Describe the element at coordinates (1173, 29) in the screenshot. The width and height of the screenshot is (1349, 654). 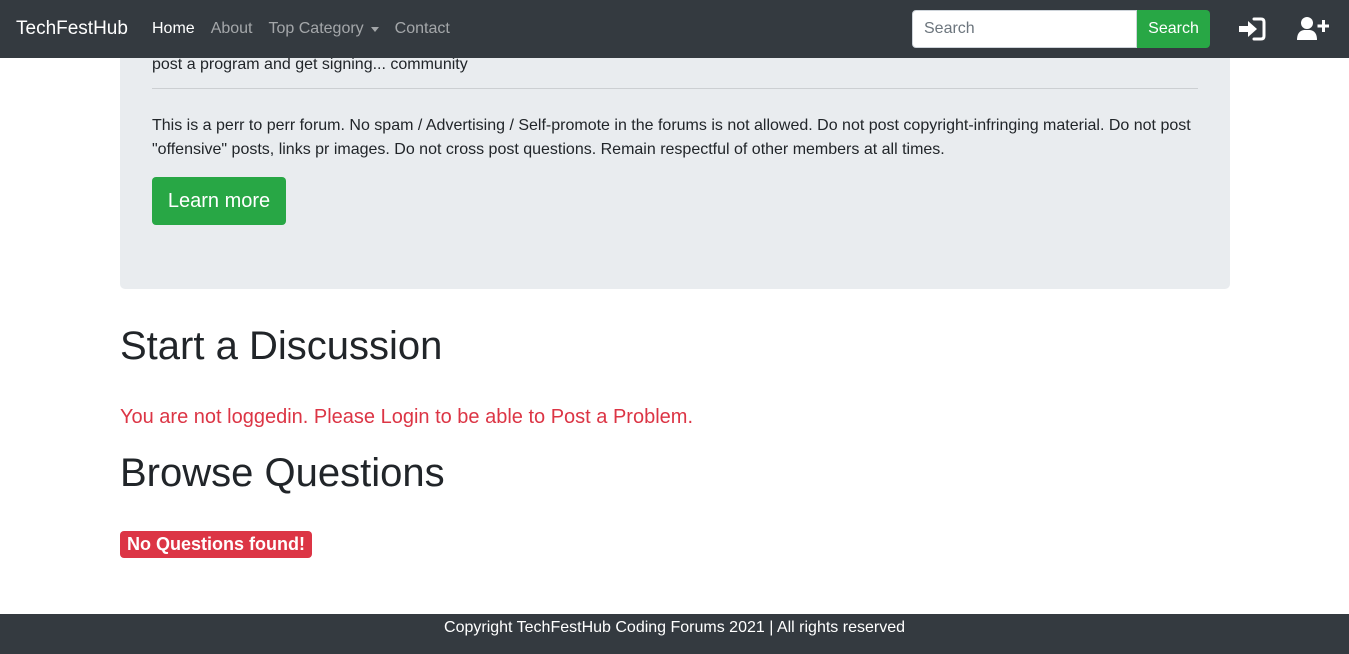
I see `search-button: Search` at that location.